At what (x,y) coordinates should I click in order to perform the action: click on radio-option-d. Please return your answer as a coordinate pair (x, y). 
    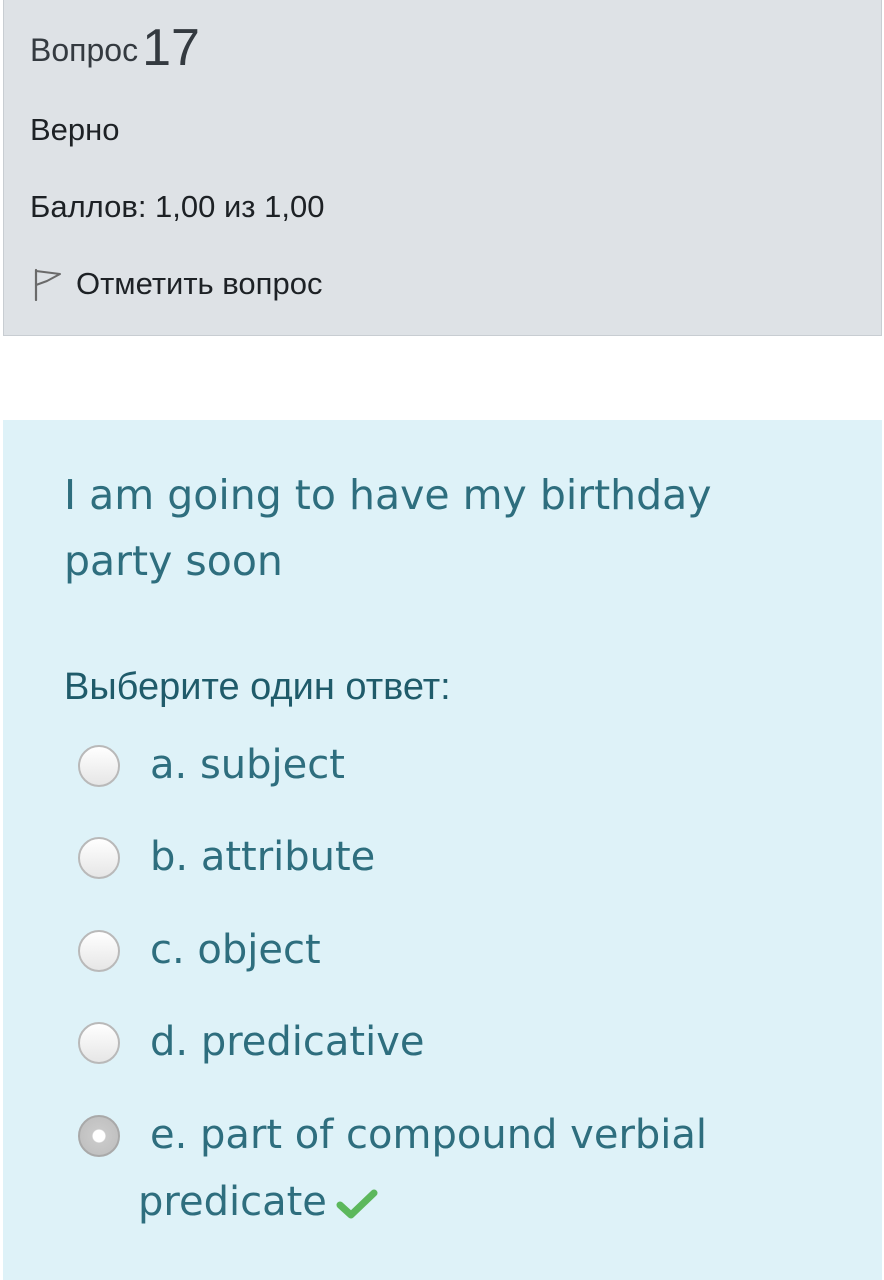
    Looking at the image, I should click on (99, 1043).